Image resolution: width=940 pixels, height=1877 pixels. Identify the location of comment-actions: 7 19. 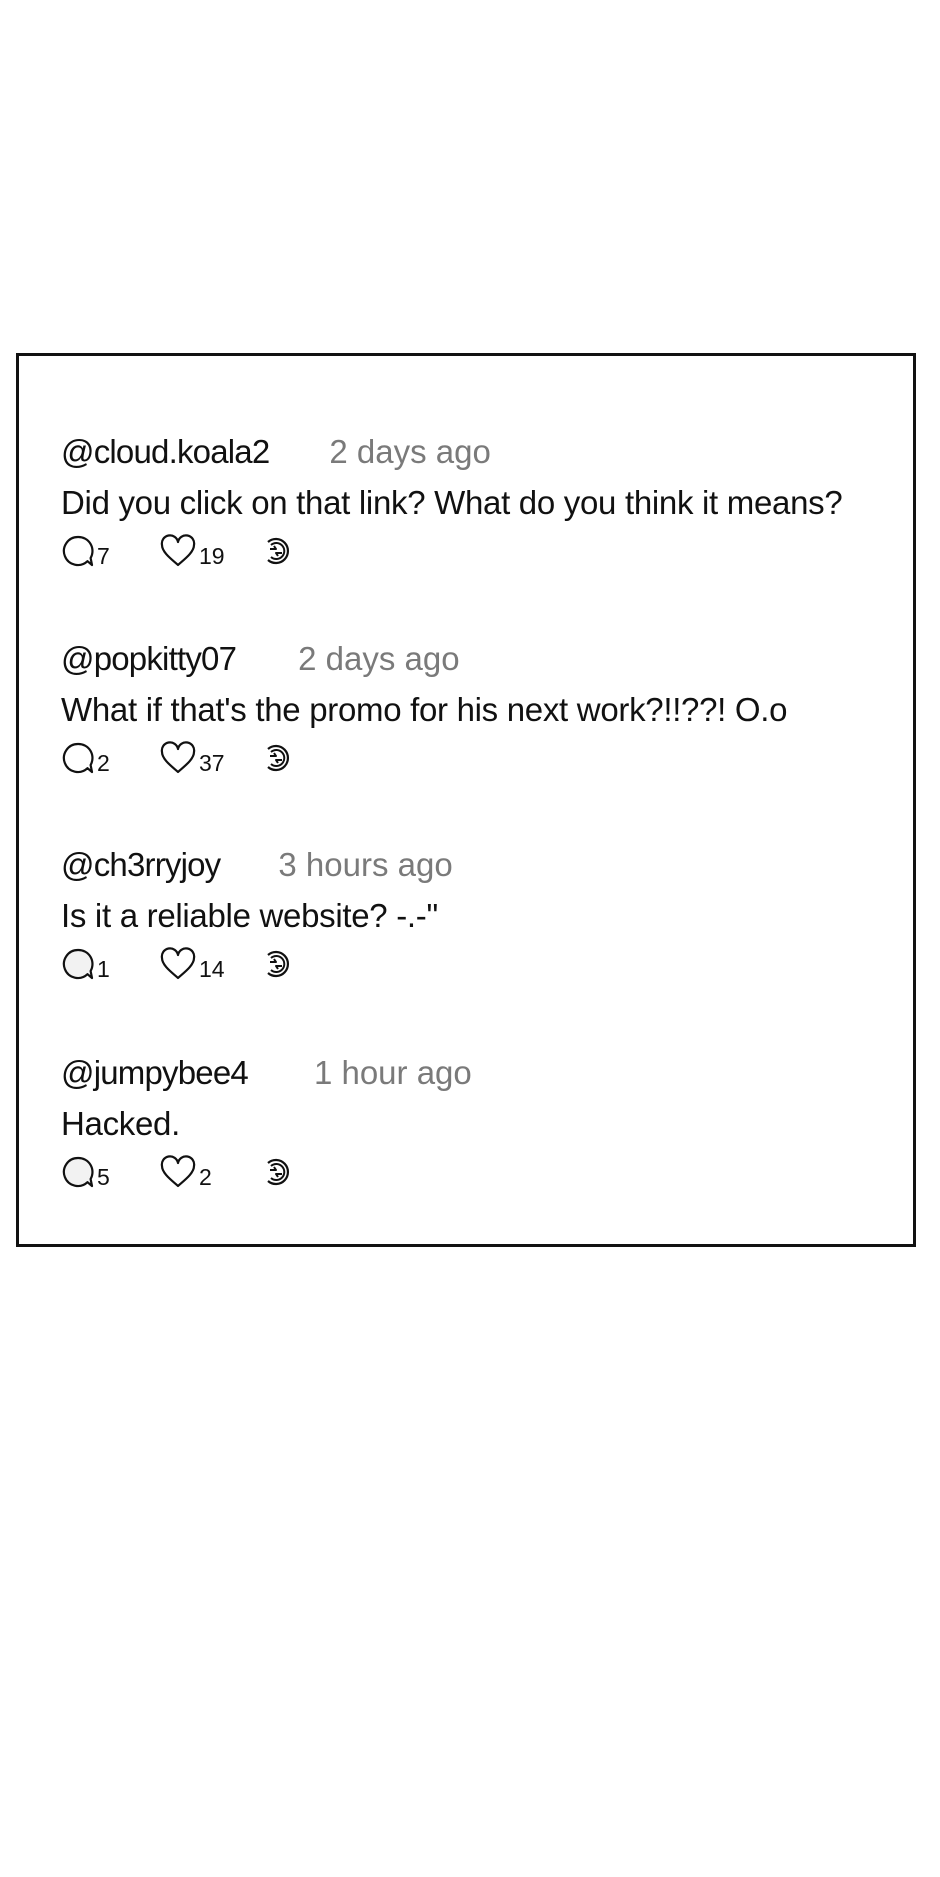
(477, 551).